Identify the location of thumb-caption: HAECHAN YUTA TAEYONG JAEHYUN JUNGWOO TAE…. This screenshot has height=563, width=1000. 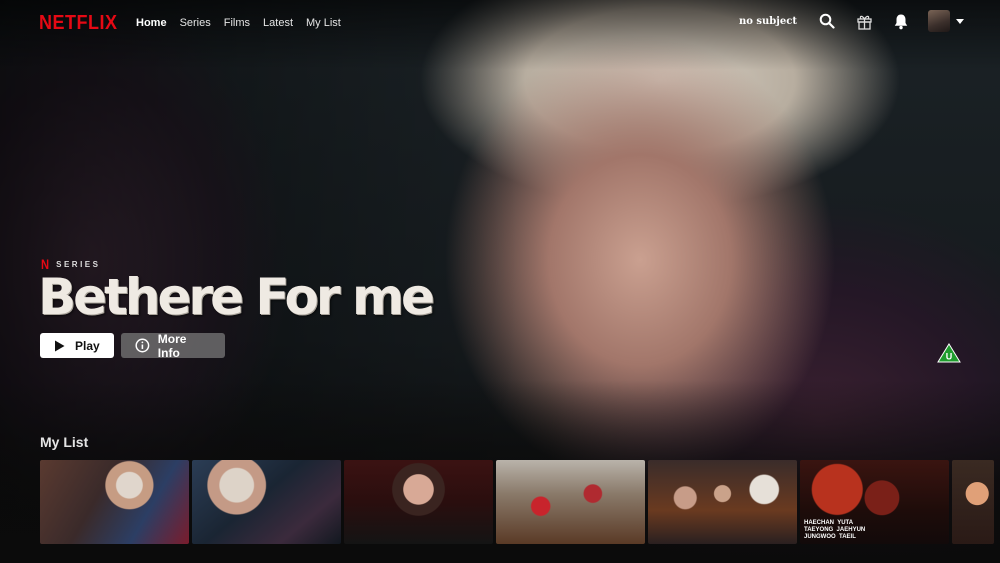
(835, 530).